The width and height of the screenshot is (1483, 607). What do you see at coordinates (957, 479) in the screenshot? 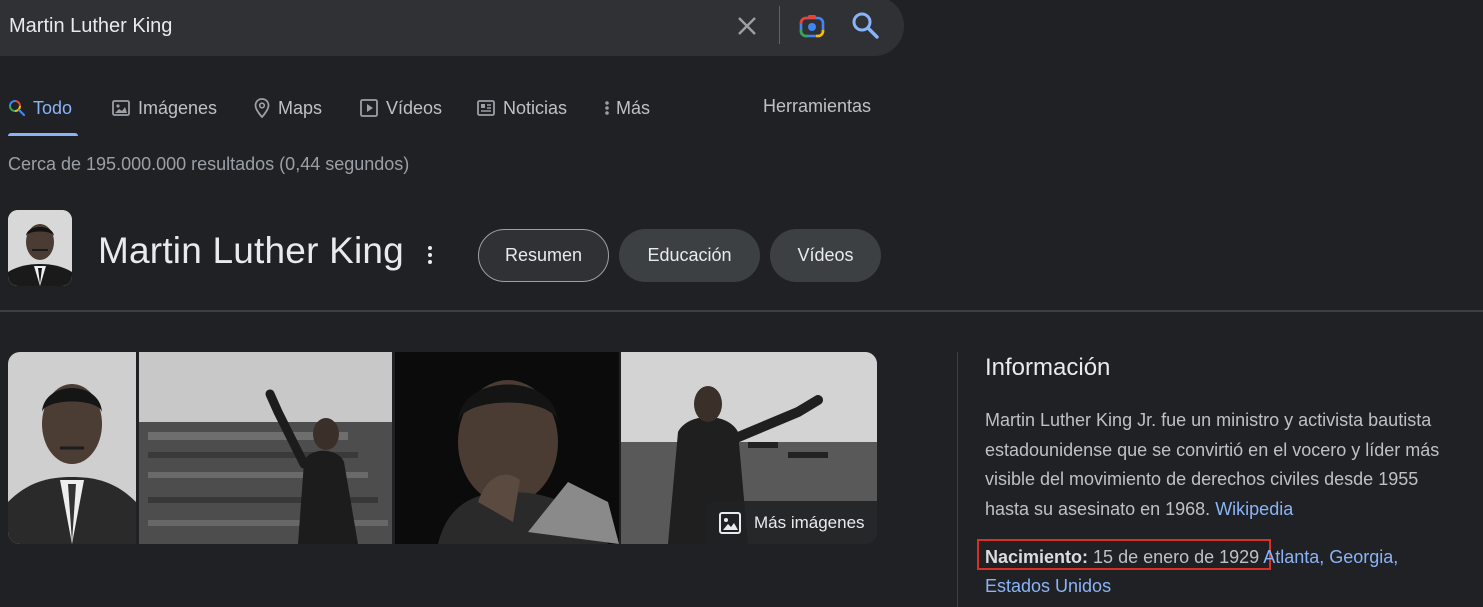
I see `panel-divider` at bounding box center [957, 479].